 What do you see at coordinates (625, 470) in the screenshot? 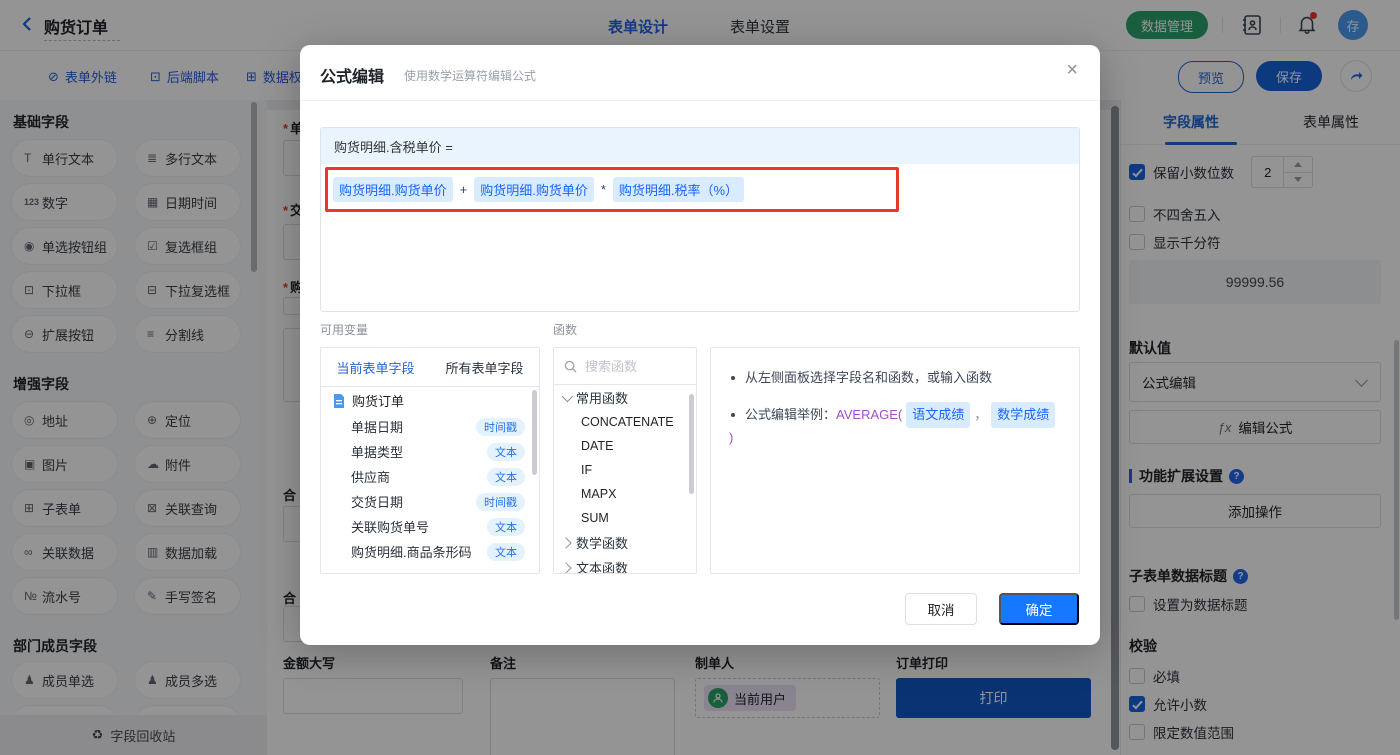
I see `function-item: IF` at bounding box center [625, 470].